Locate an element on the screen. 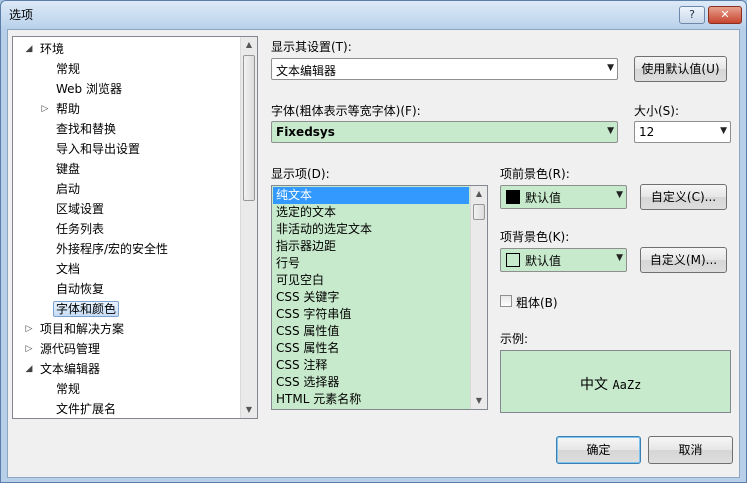 The height and width of the screenshot is (483, 747). tree-item: ▷ 帮助 is located at coordinates (62, 109).